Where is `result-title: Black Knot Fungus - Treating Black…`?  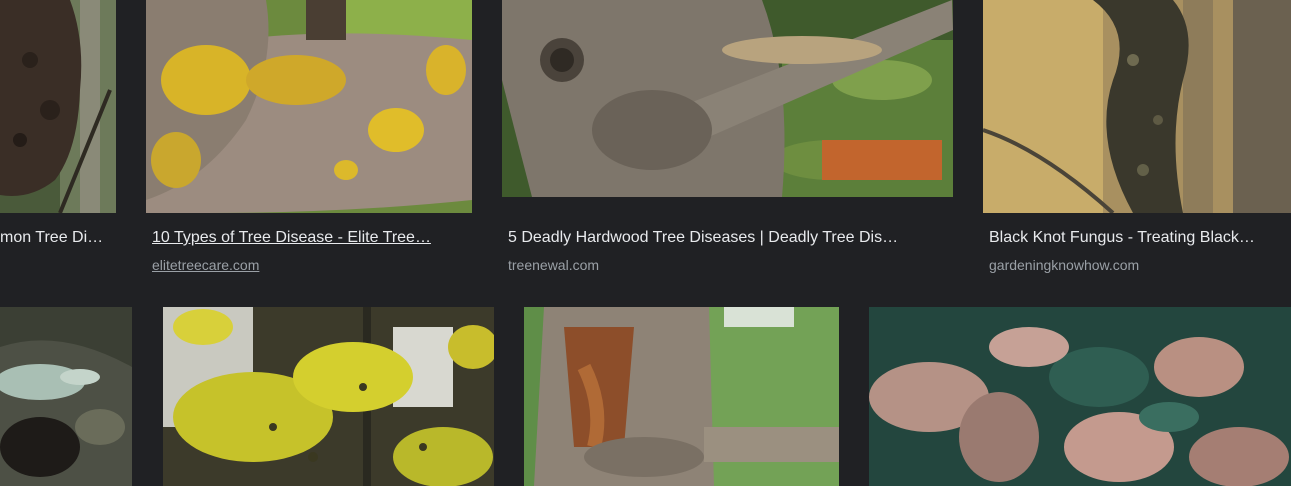 result-title: Black Knot Fungus - Treating Black… is located at coordinates (1137, 238).